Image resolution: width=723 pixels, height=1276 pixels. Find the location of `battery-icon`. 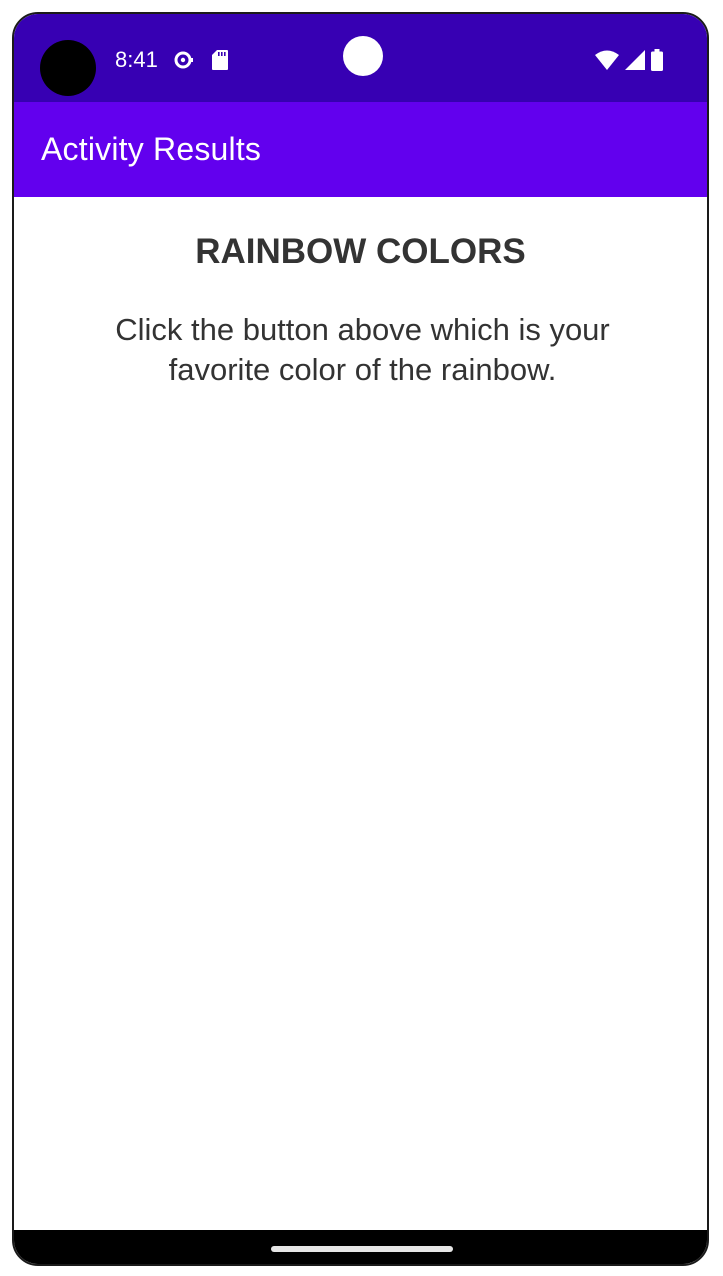

battery-icon is located at coordinates (657, 60).